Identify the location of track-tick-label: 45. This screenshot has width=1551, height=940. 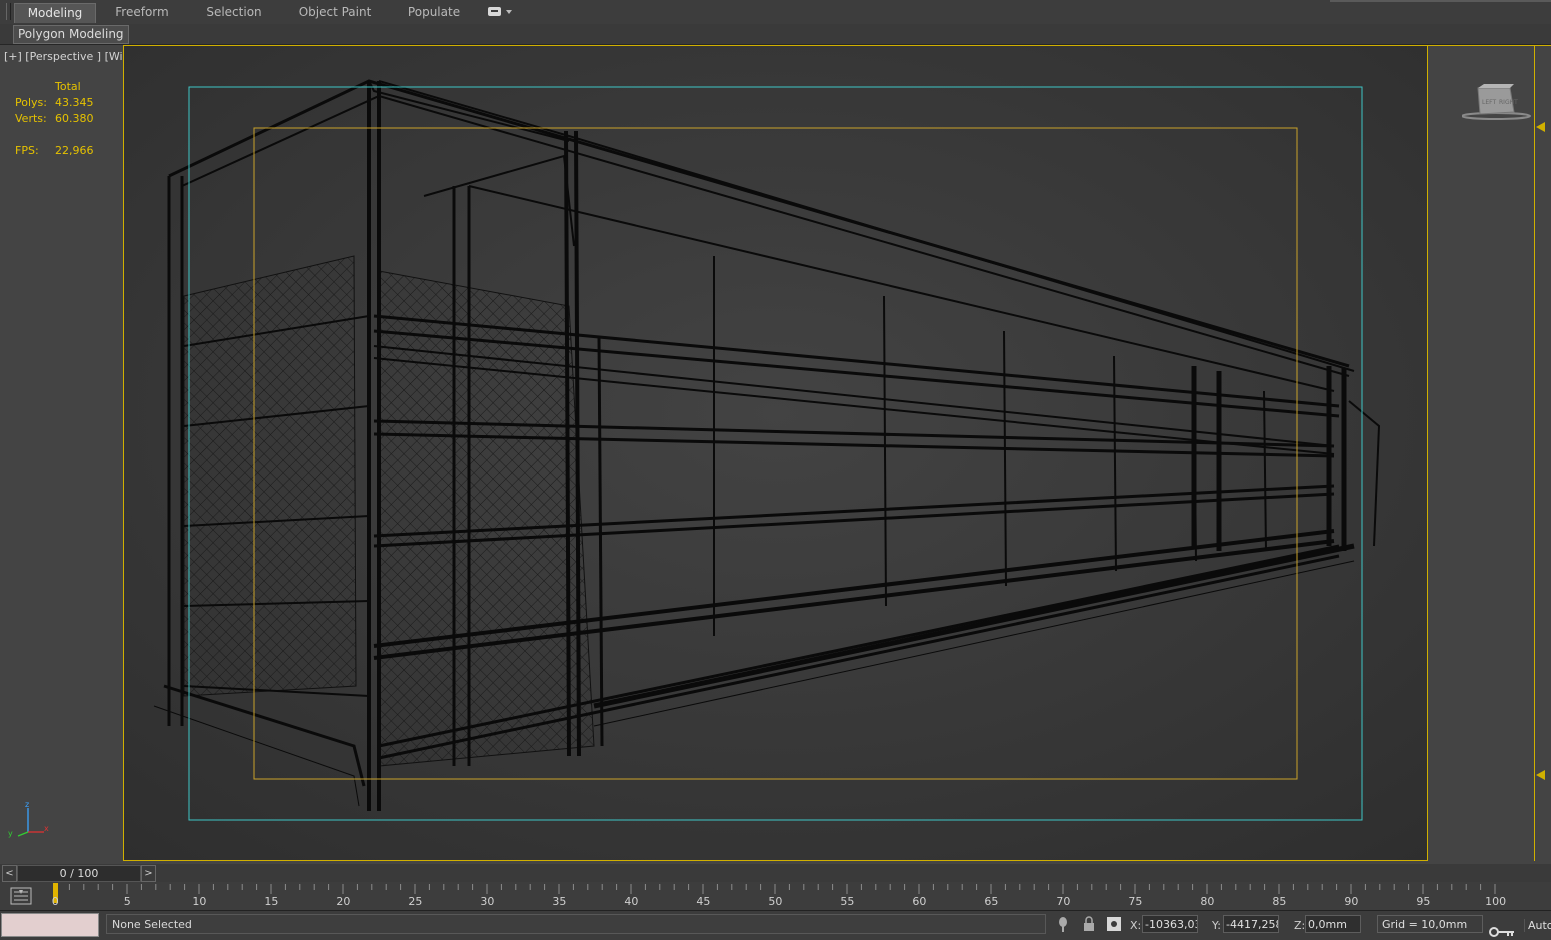
(703, 901).